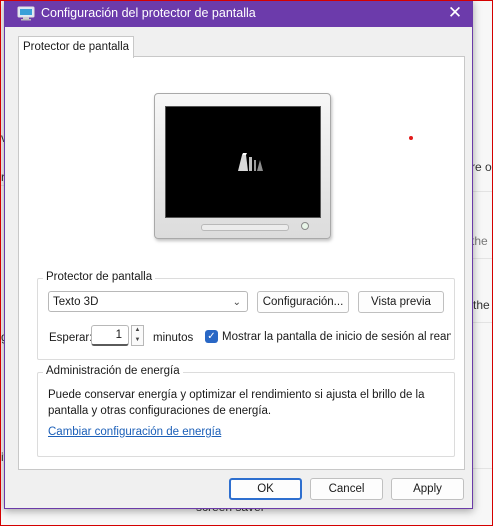  Describe the element at coordinates (411, 138) in the screenshot. I see `red-dot-marker` at that location.